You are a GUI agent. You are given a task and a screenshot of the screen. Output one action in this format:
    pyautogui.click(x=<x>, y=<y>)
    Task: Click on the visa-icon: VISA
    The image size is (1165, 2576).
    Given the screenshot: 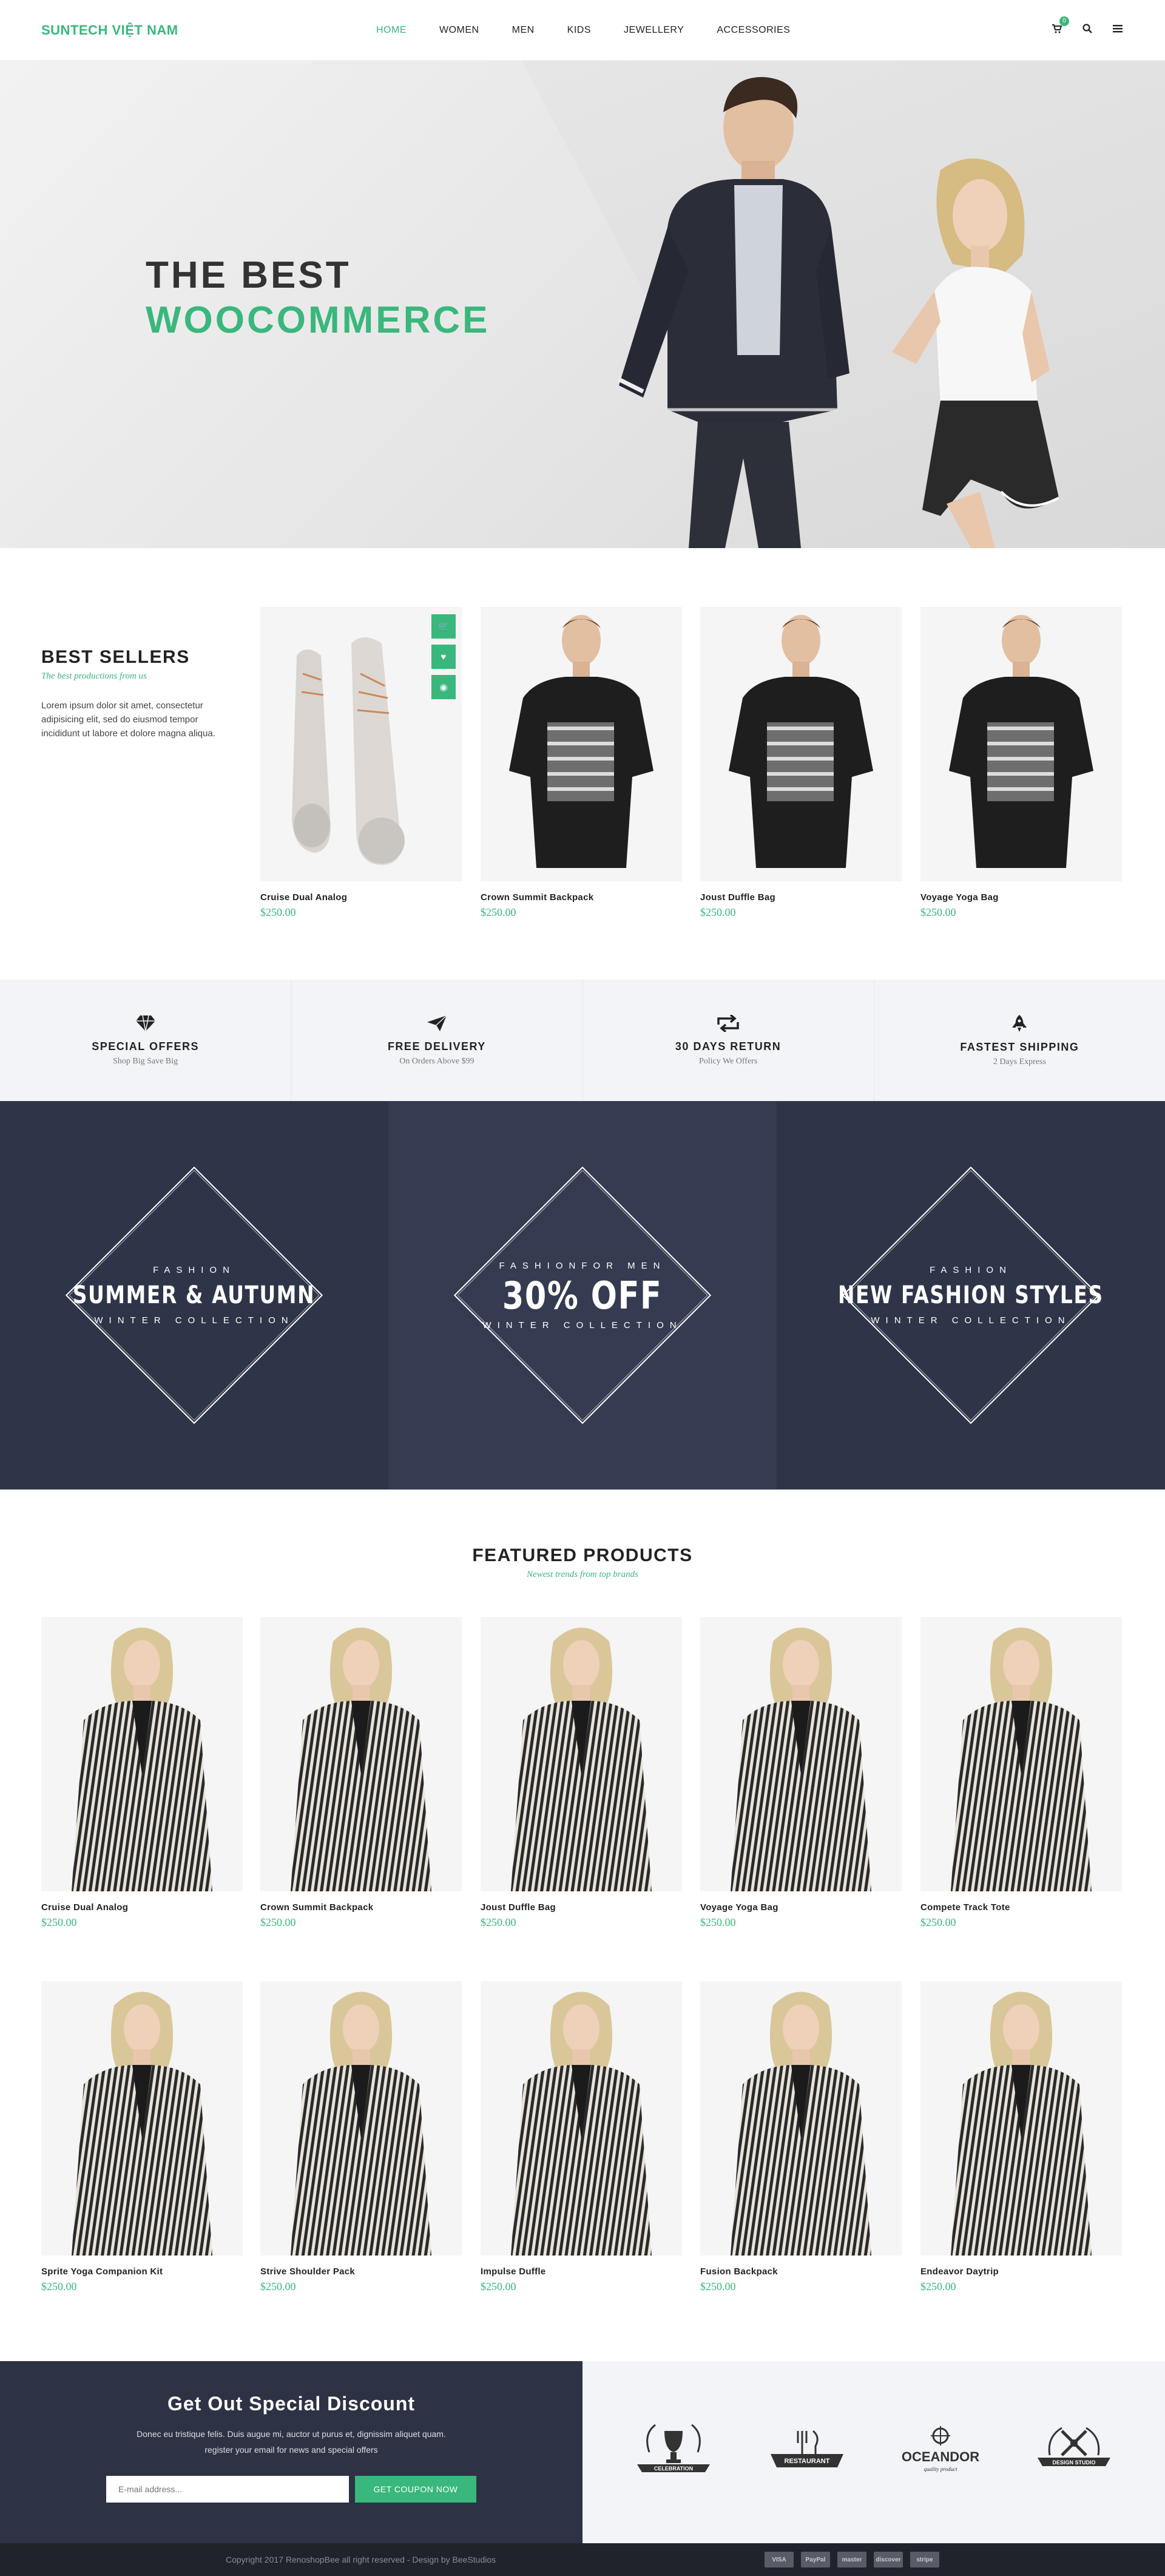 What is the action you would take?
    pyautogui.click(x=780, y=2560)
    